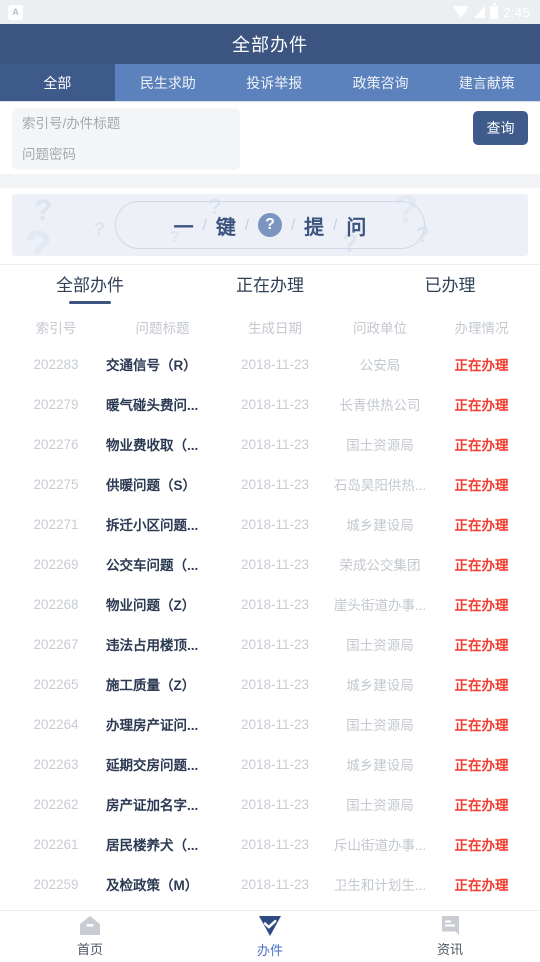 The height and width of the screenshot is (962, 540). I want to click on subtab-completed-label: 已办理, so click(450, 285).